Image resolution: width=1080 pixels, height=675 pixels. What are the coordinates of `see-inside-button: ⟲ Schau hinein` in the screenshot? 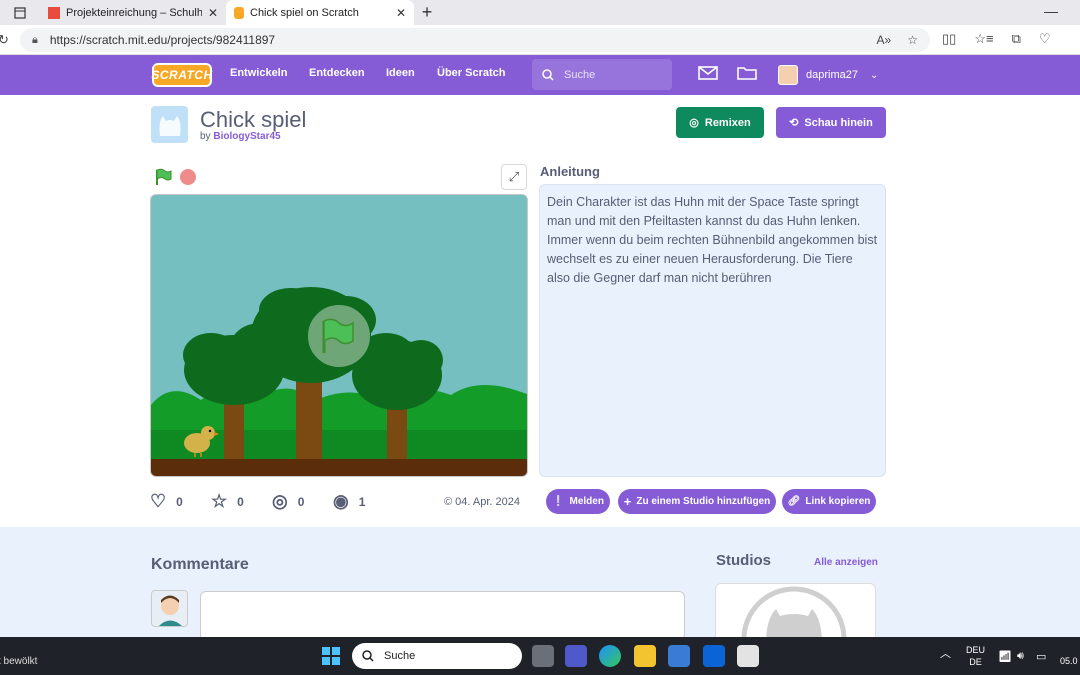 It's located at (831, 122).